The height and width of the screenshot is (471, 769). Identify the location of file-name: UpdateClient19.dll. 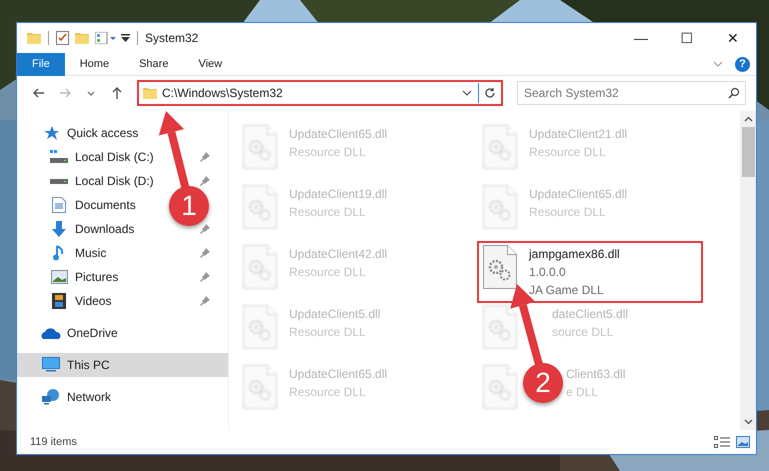
(338, 194).